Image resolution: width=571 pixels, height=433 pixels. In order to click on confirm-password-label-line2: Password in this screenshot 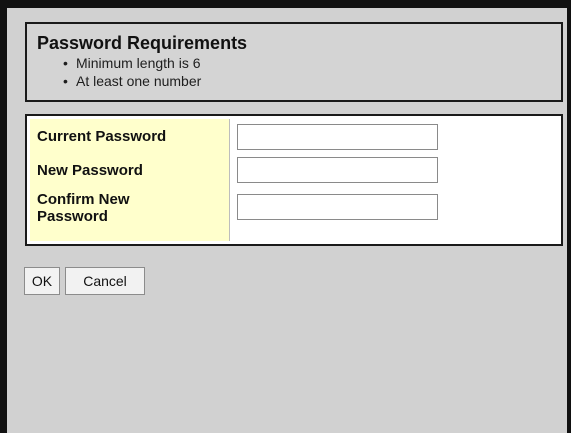, I will do `click(72, 216)`.